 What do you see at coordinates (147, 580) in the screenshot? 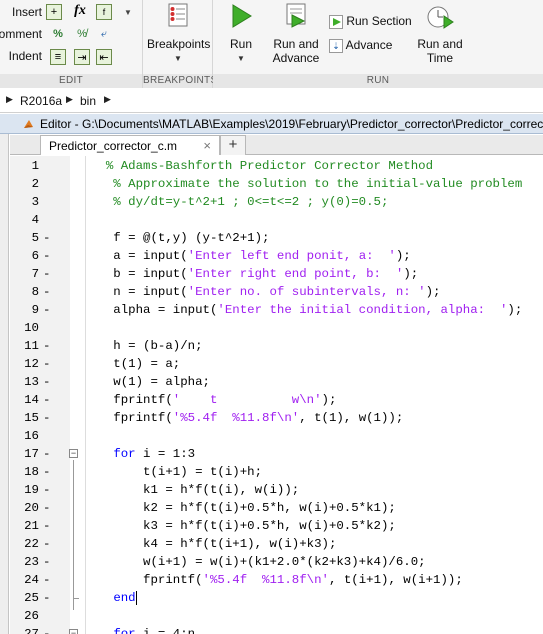
I see `code-token: fprintf(` at bounding box center [147, 580].